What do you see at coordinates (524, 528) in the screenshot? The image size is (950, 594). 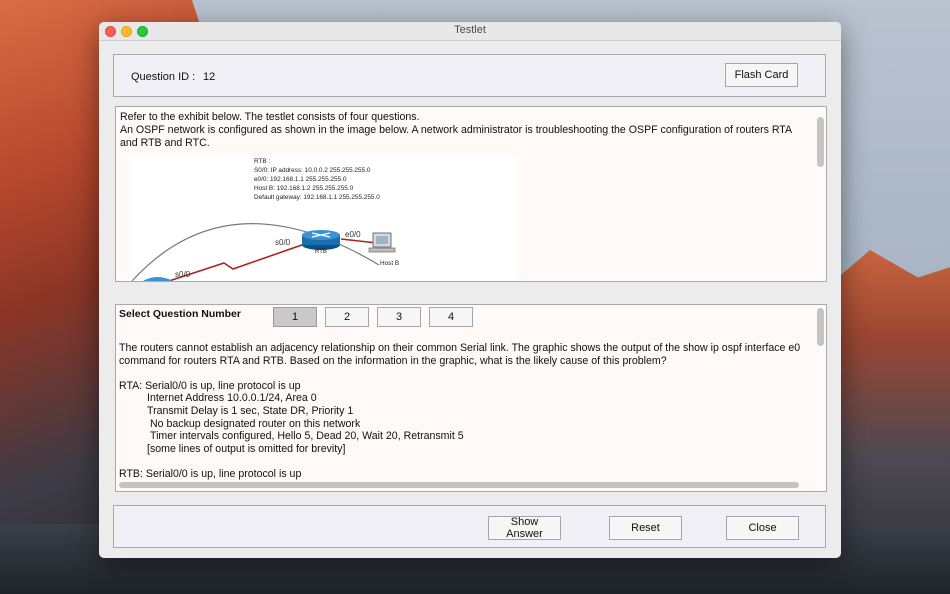 I see `show-answer-button: Show Answer` at bounding box center [524, 528].